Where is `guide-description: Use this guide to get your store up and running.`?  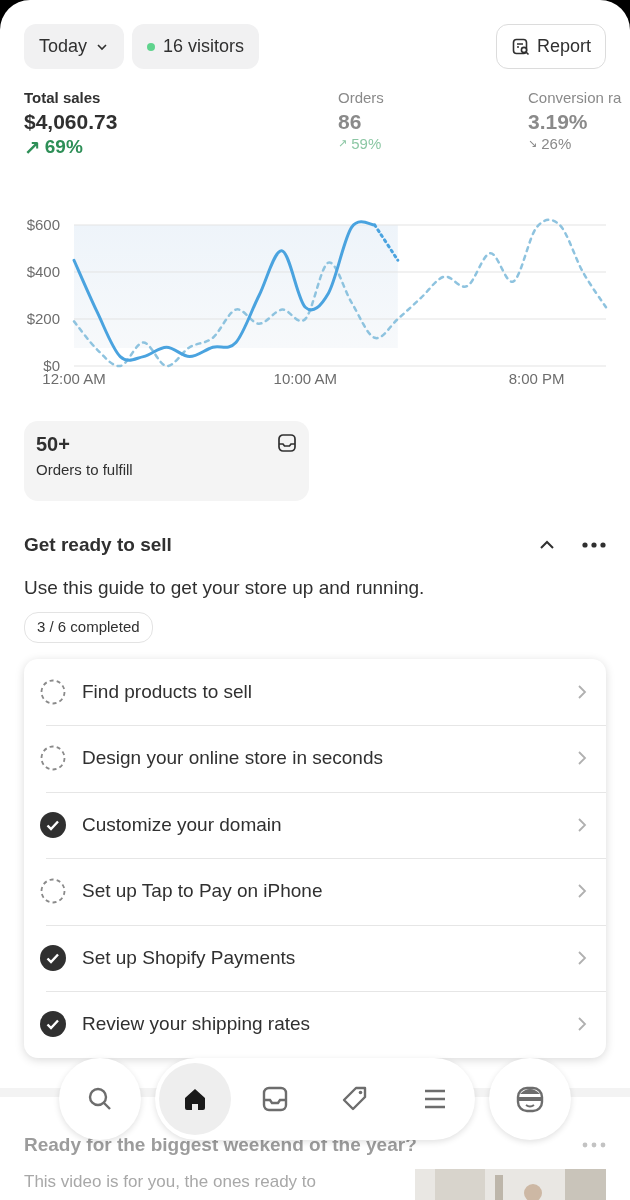
guide-description: Use this guide to get your store up and running. is located at coordinates (224, 587).